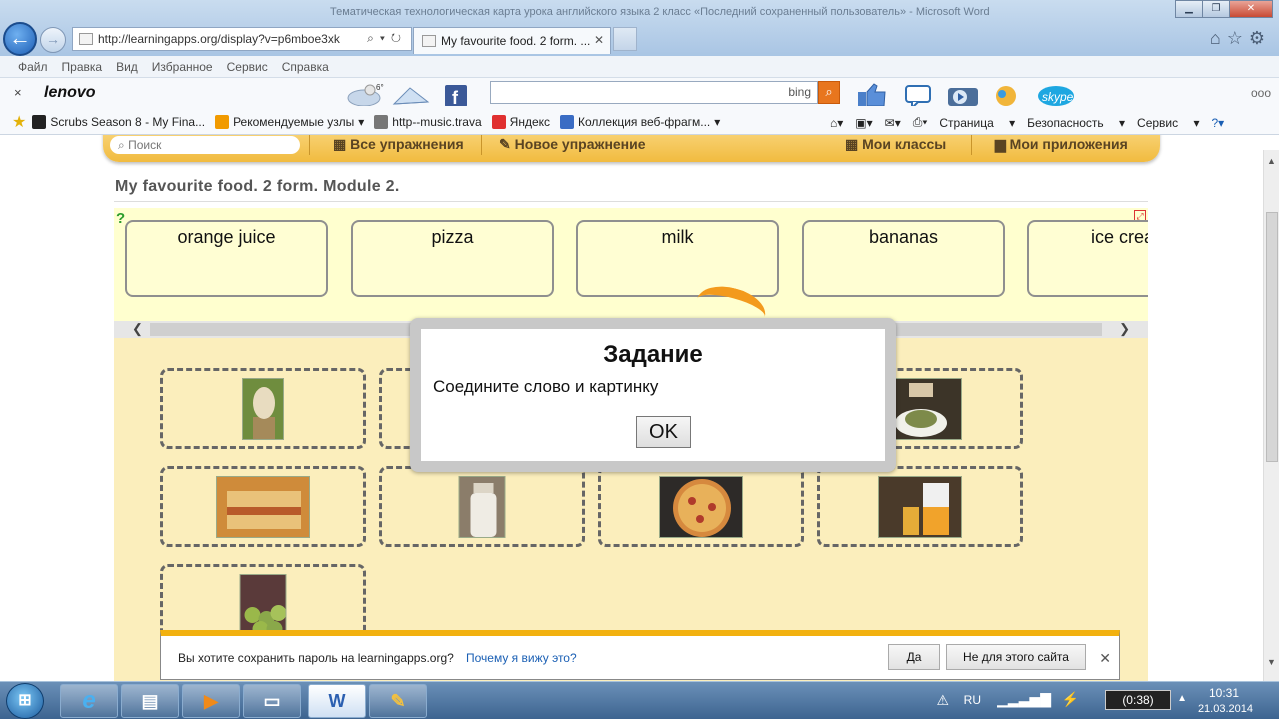 The height and width of the screenshot is (720, 1279). What do you see at coordinates (625, 39) in the screenshot?
I see `new-tab-button` at bounding box center [625, 39].